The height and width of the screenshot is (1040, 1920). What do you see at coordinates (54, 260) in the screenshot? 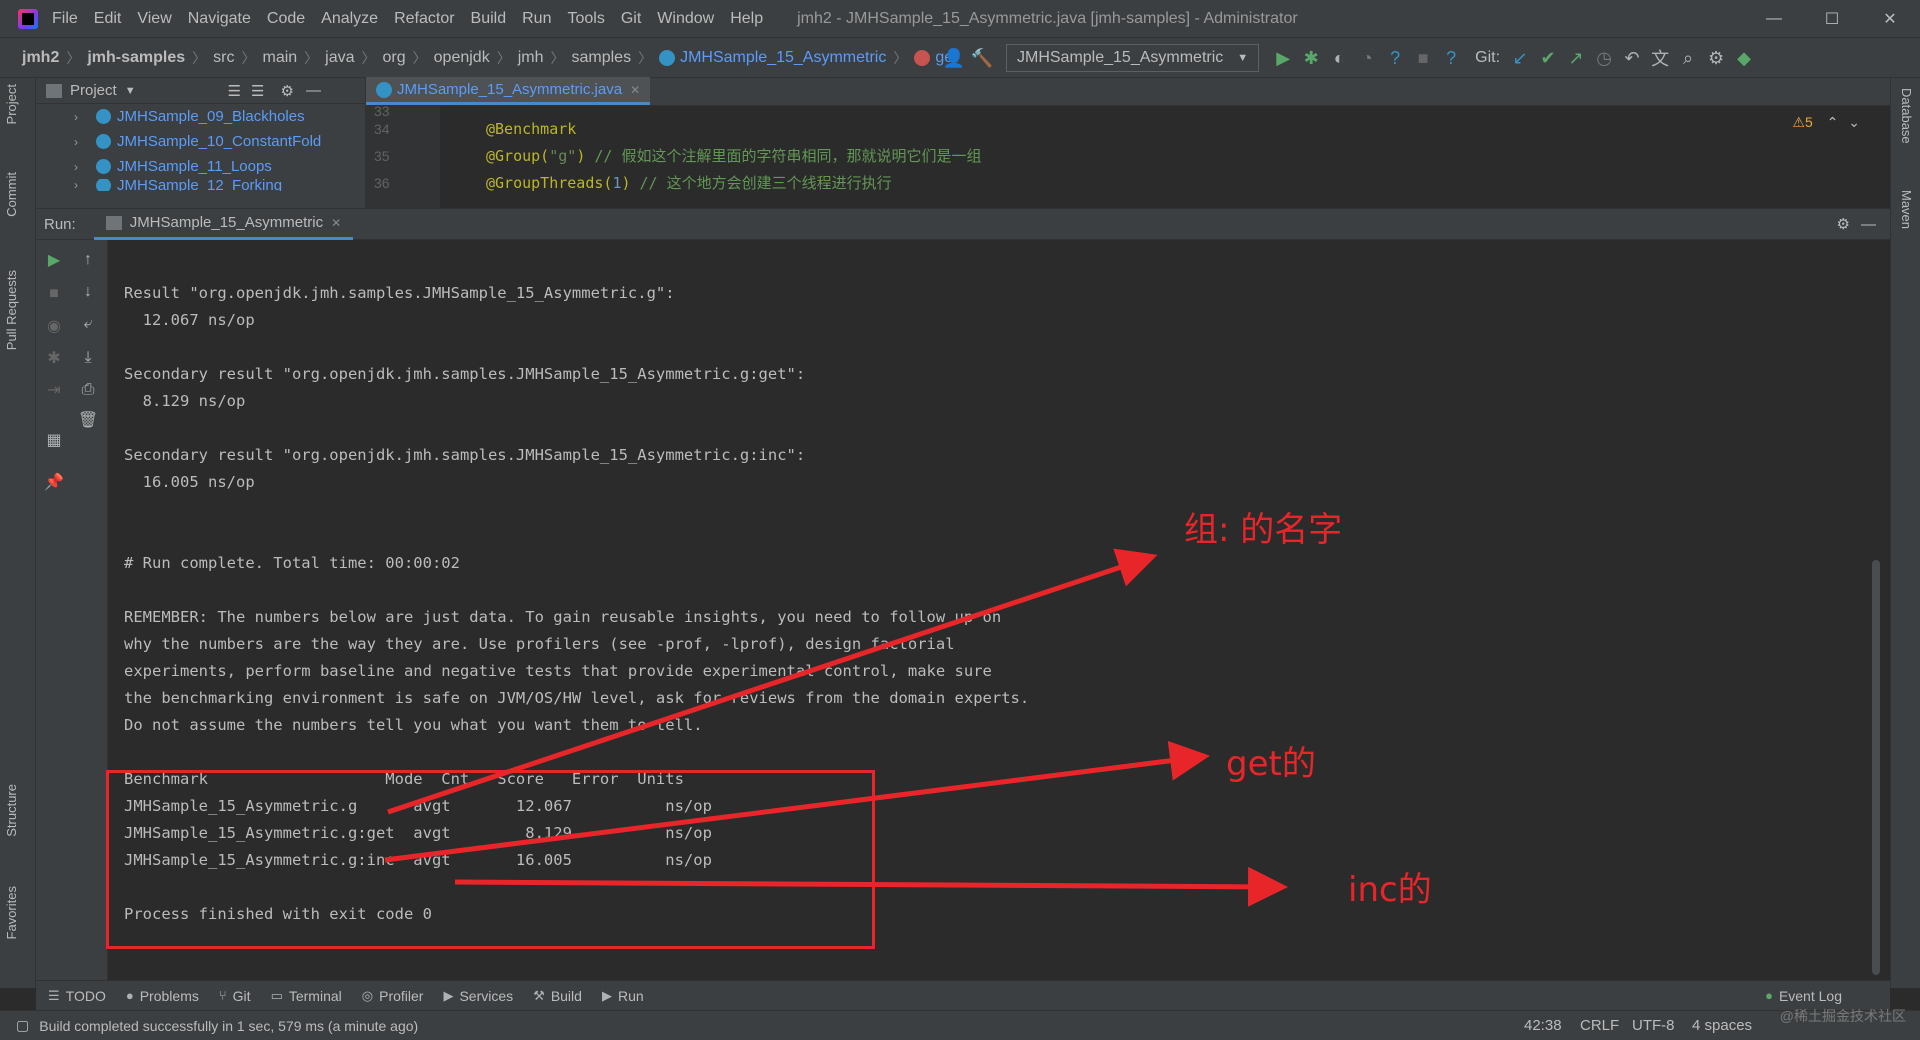
I see `rerun-icon: ▶` at bounding box center [54, 260].